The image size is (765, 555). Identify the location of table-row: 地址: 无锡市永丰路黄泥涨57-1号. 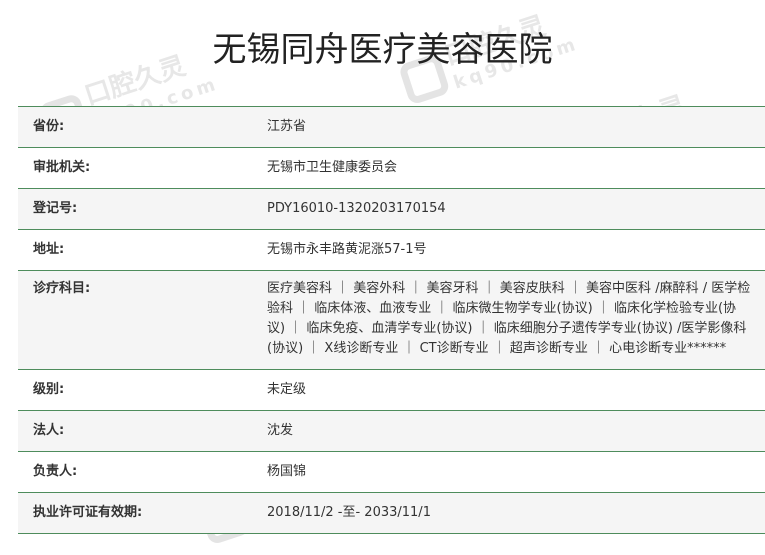
(391, 250).